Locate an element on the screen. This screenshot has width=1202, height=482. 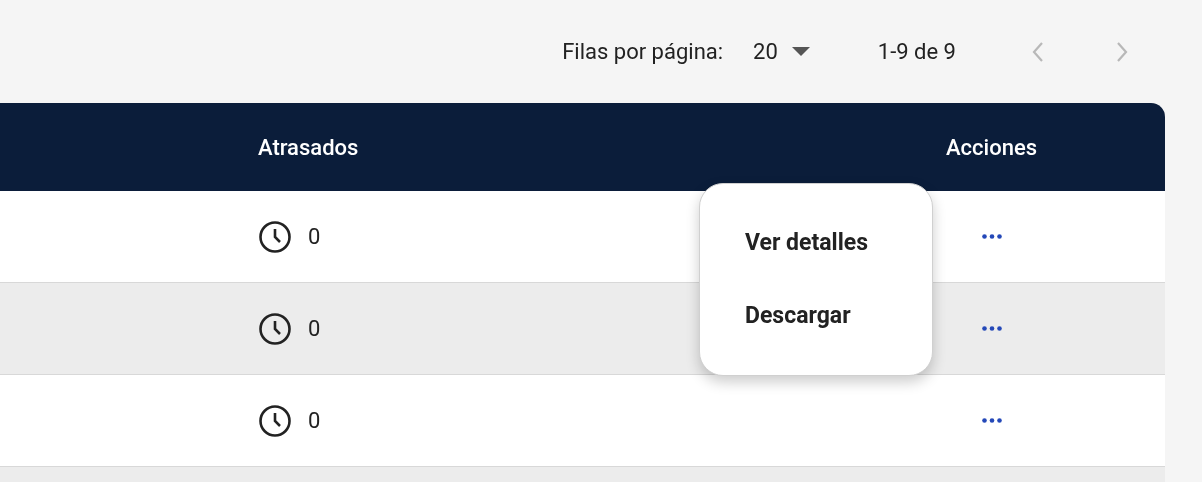
caret-down-icon is located at coordinates (800, 51).